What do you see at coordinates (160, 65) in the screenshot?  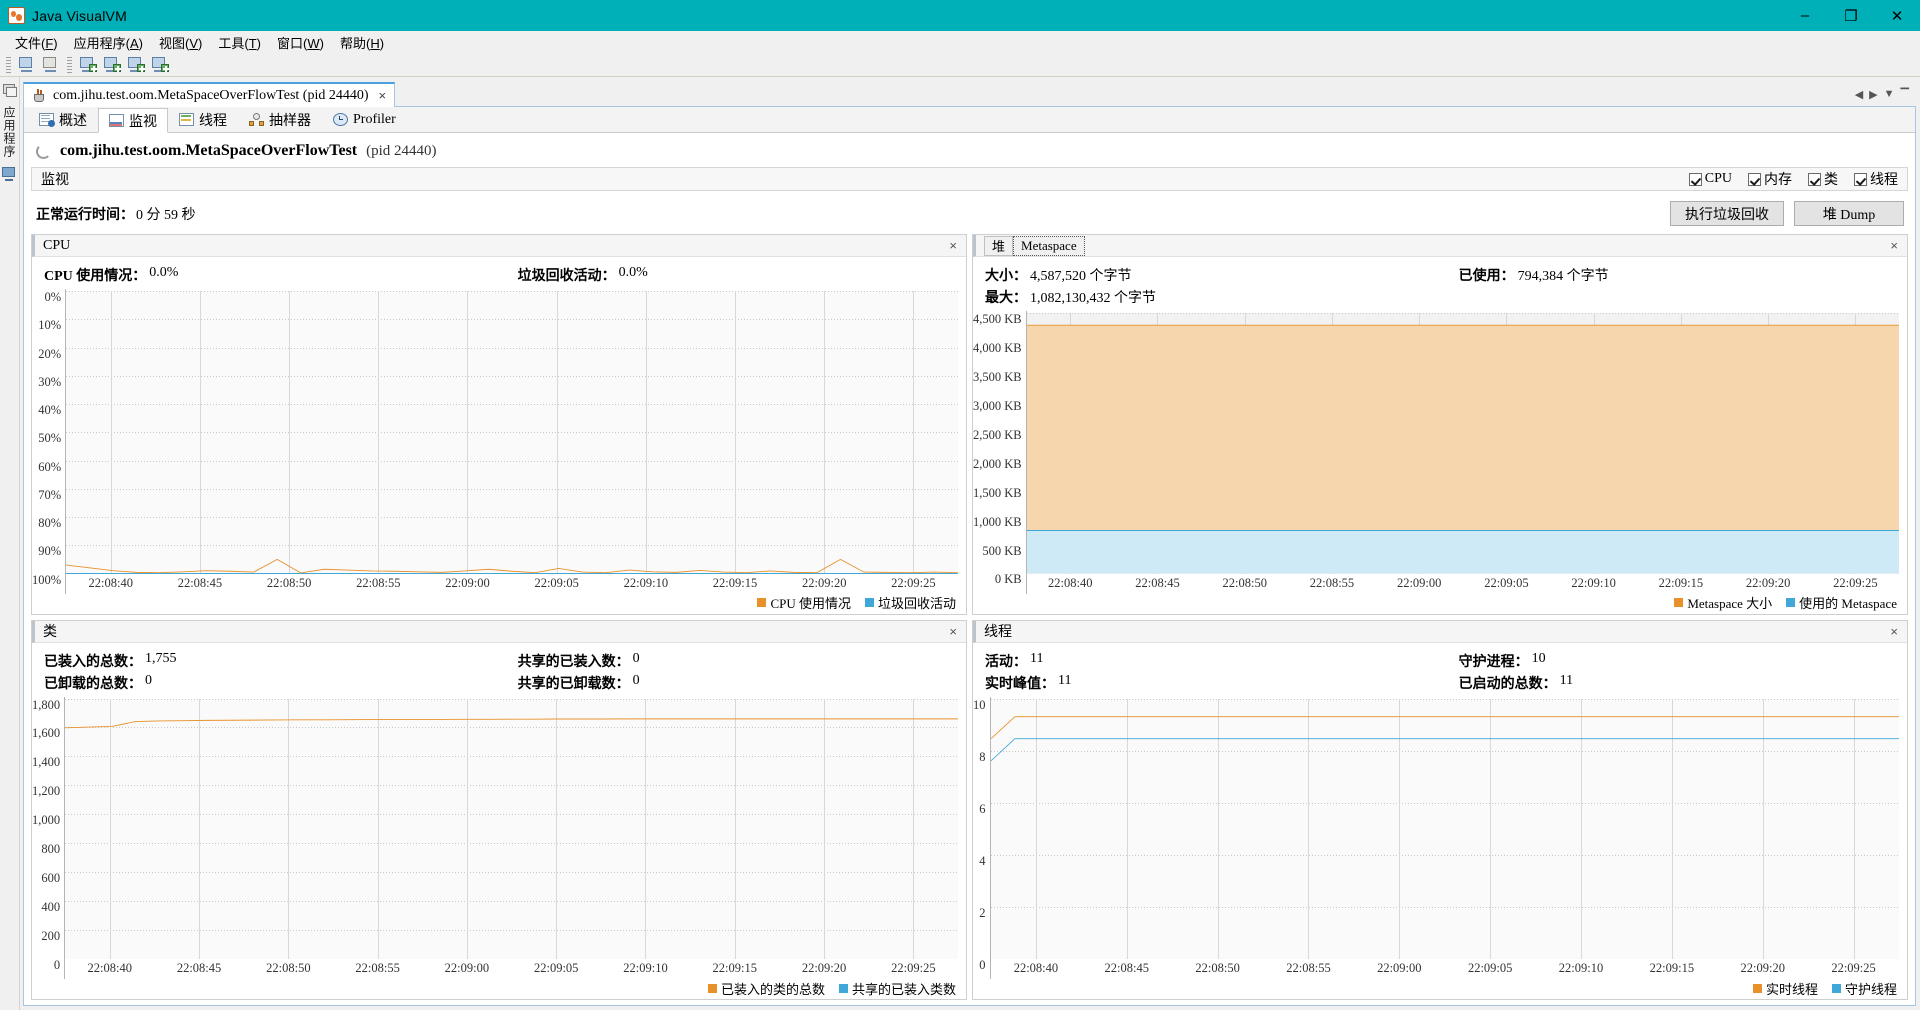 I see `add-application-icon` at bounding box center [160, 65].